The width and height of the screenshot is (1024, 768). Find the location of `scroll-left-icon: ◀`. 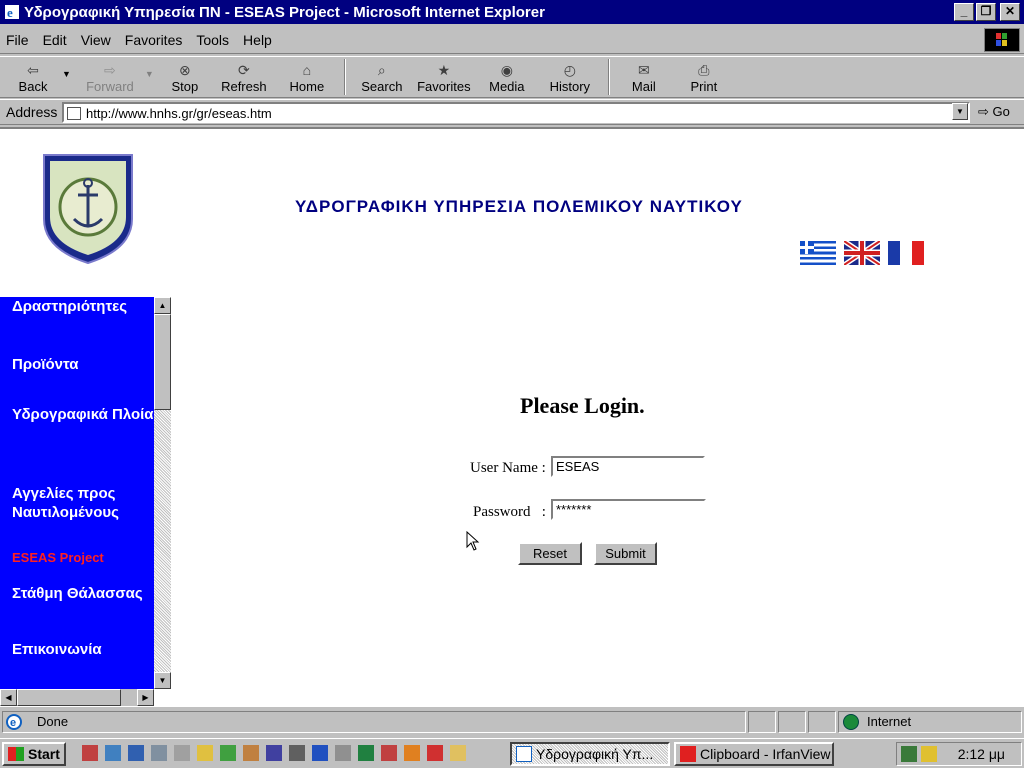

scroll-left-icon: ◀ is located at coordinates (8, 697).